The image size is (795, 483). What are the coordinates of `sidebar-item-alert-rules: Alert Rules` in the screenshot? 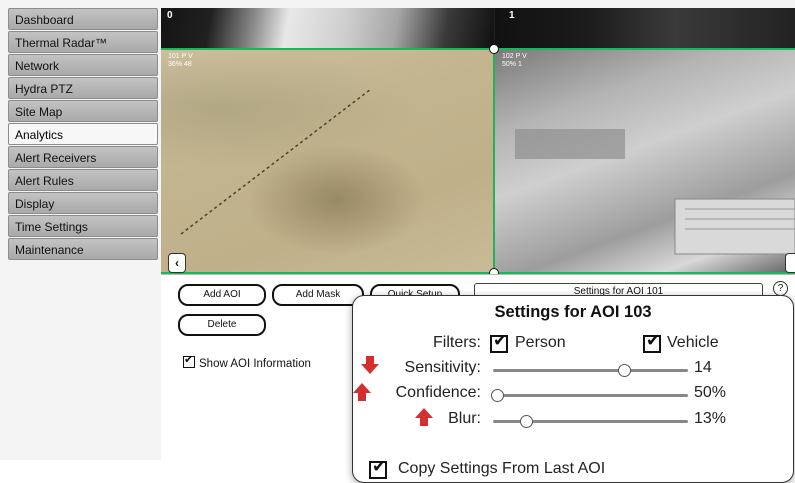 It's located at (83, 180).